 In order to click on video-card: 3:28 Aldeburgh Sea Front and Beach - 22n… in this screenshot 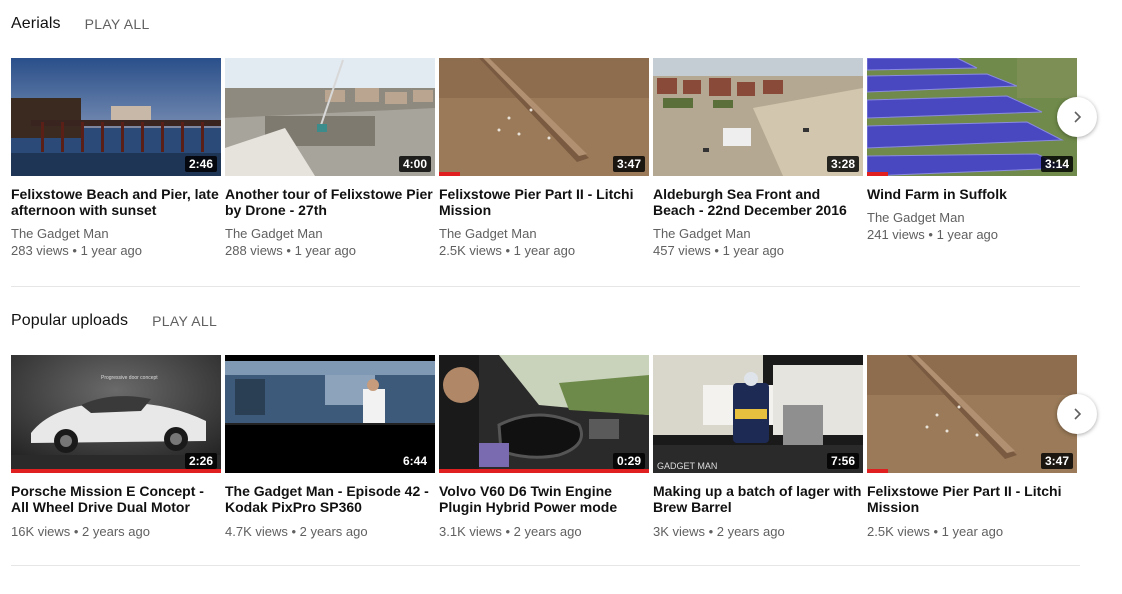, I will do `click(758, 159)`.